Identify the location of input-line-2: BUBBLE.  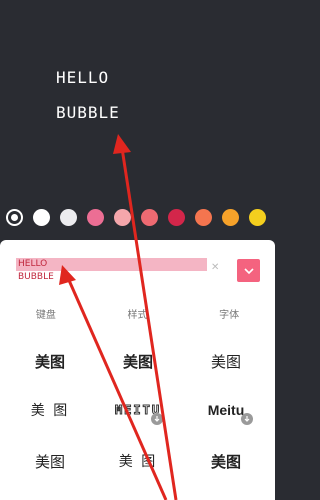
(36, 277).